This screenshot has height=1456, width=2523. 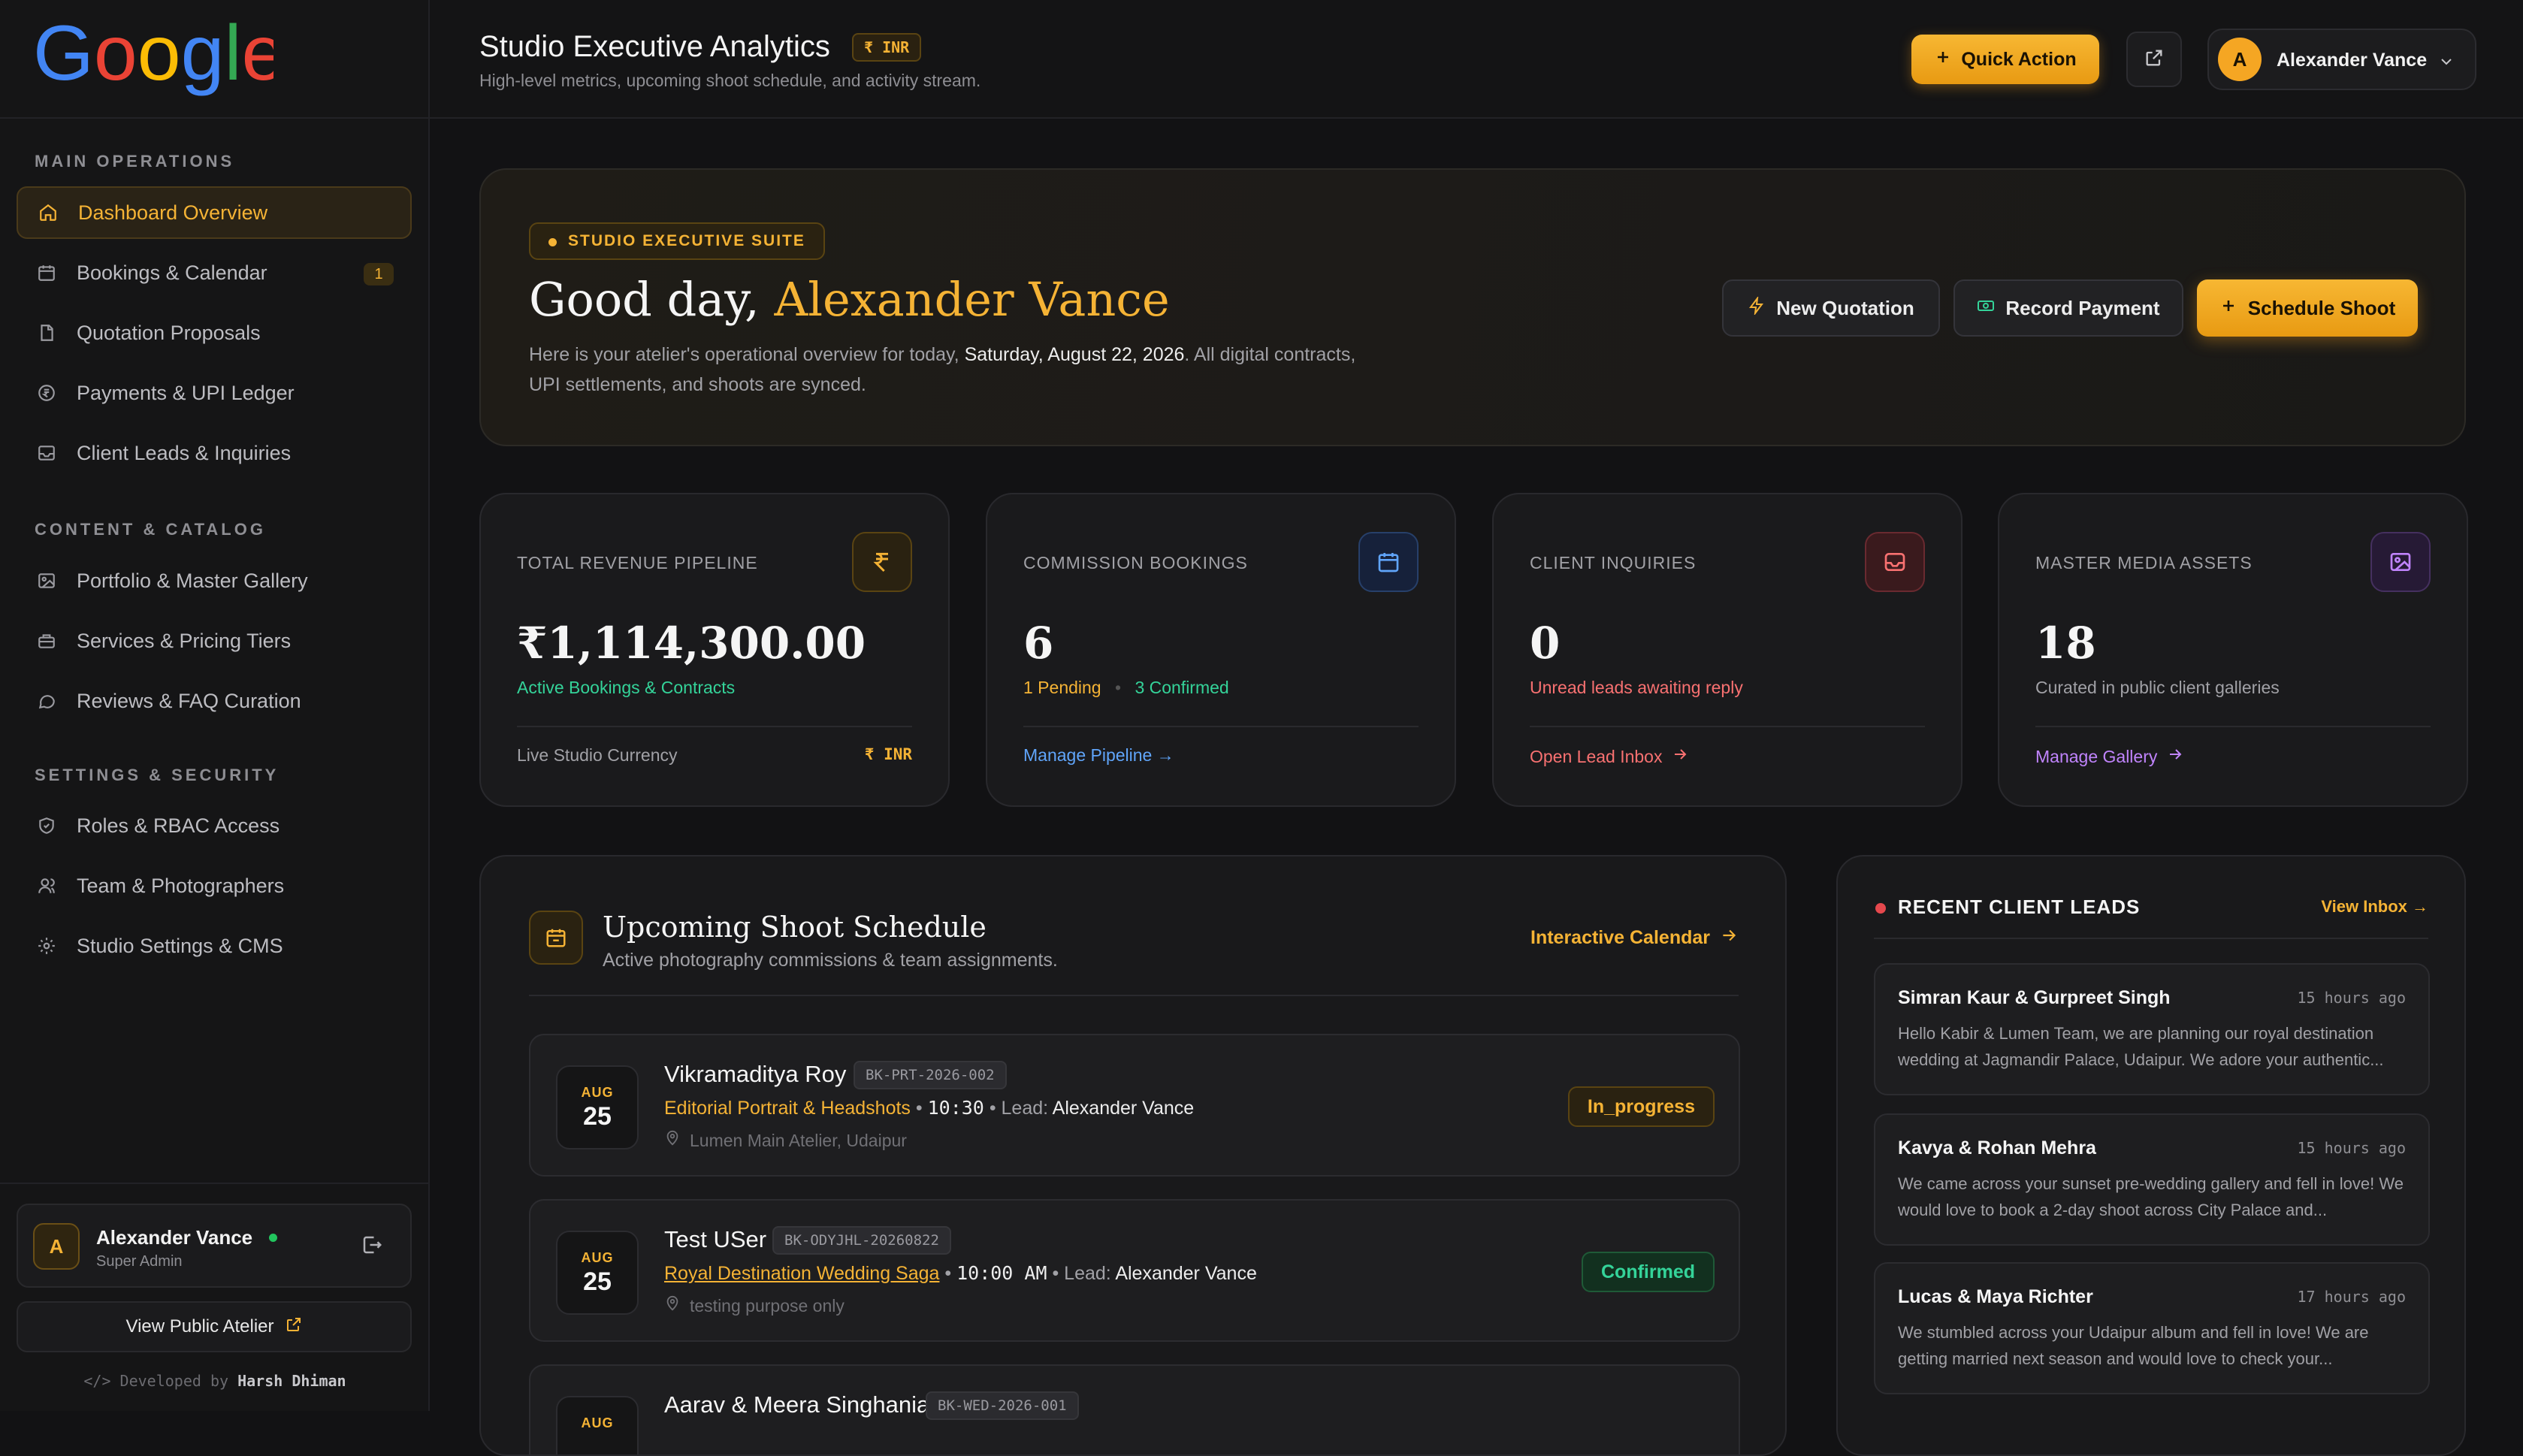 I want to click on sidebar-item-reviews-faq: Reviews & FAQ Curation, so click(x=215, y=701).